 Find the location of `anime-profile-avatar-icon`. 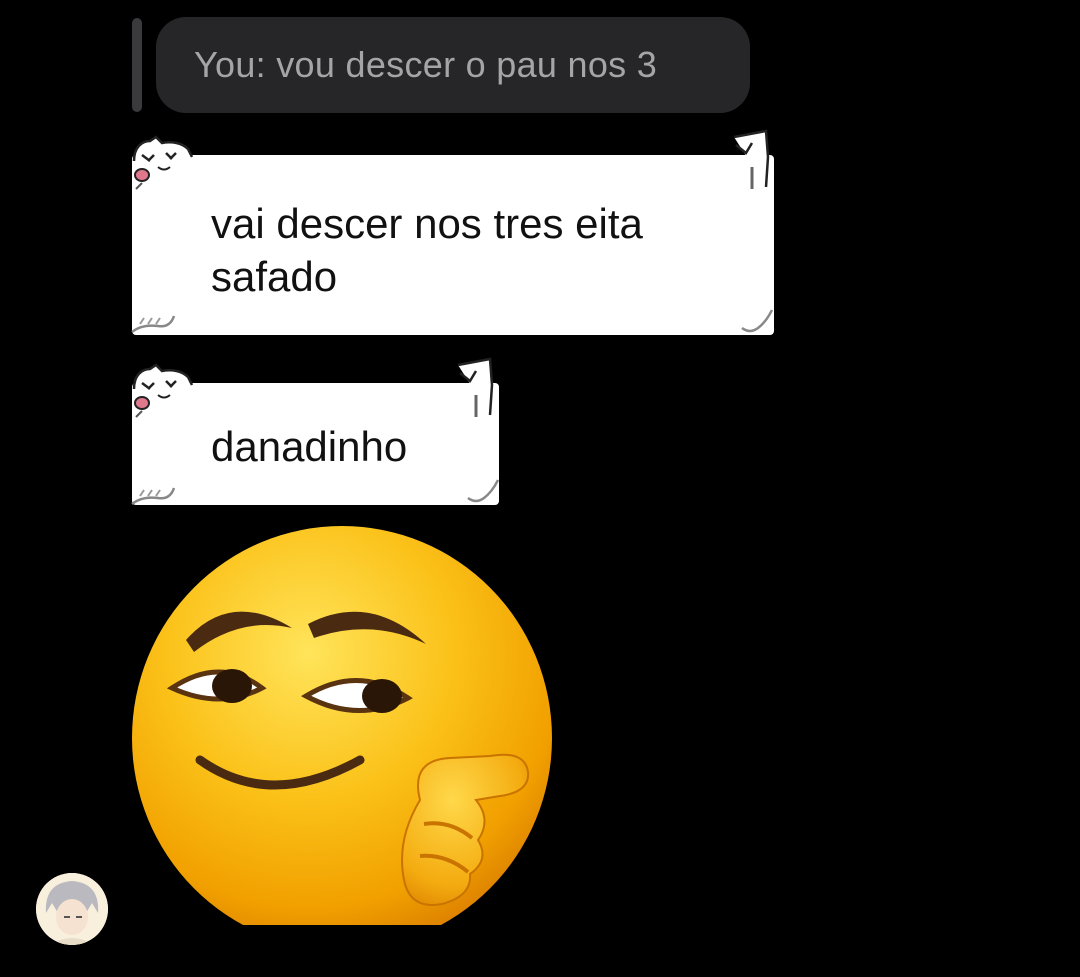

anime-profile-avatar-icon is located at coordinates (72, 909).